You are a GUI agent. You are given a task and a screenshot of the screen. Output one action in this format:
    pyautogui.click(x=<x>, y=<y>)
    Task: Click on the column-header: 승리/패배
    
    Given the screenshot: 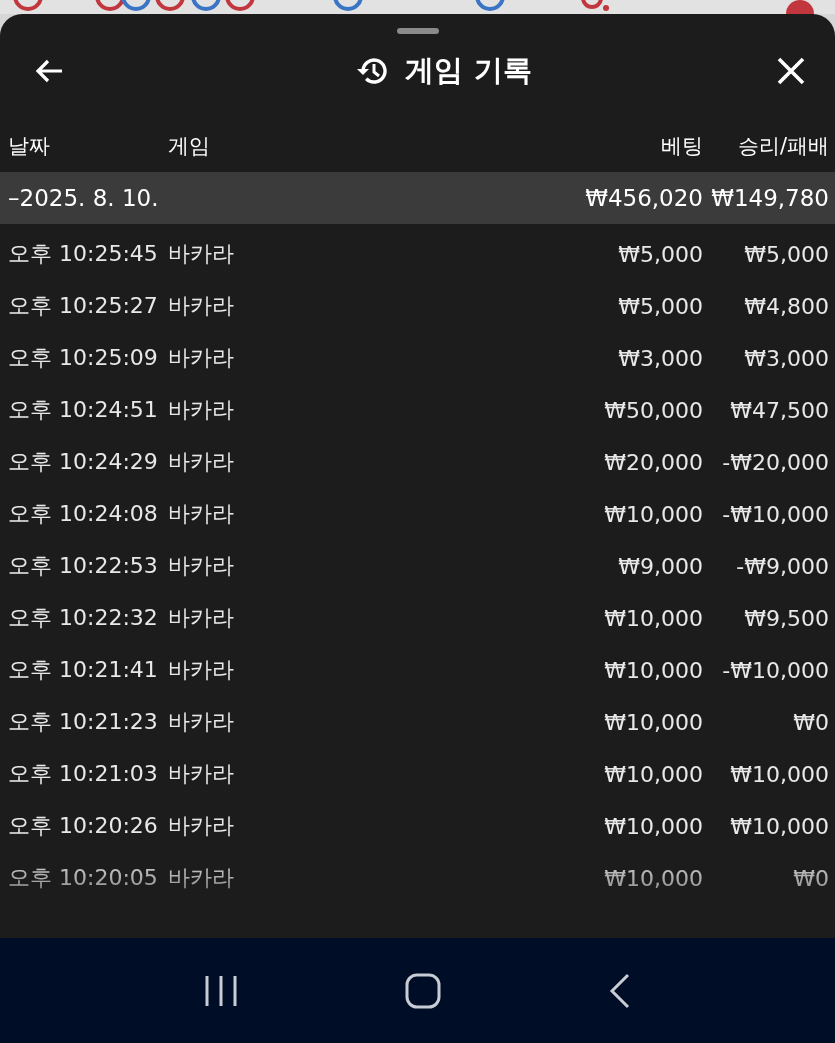 What is the action you would take?
    pyautogui.click(x=782, y=146)
    